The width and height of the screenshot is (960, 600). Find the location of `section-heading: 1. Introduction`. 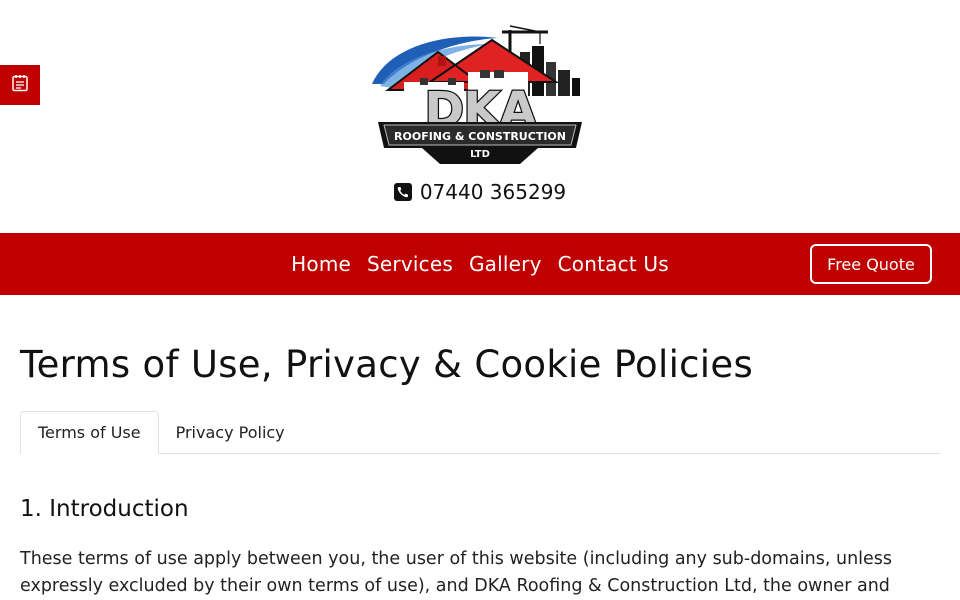

section-heading: 1. Introduction is located at coordinates (104, 509).